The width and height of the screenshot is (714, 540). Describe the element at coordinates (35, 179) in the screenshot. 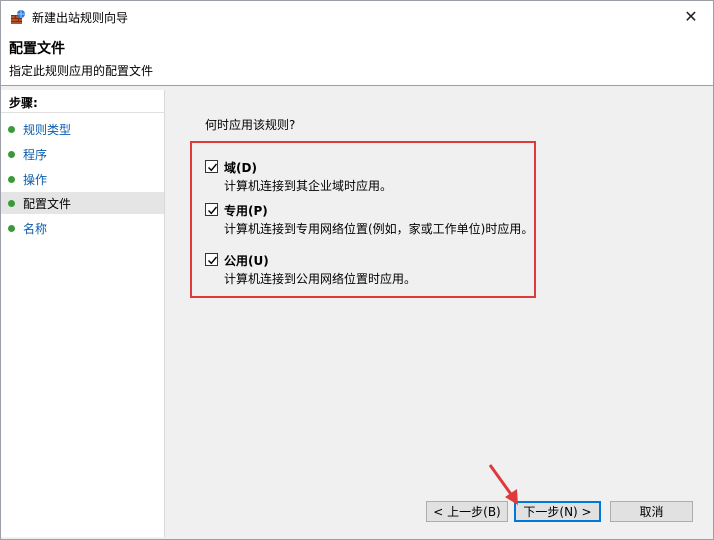

I see `step-label: 操作` at that location.